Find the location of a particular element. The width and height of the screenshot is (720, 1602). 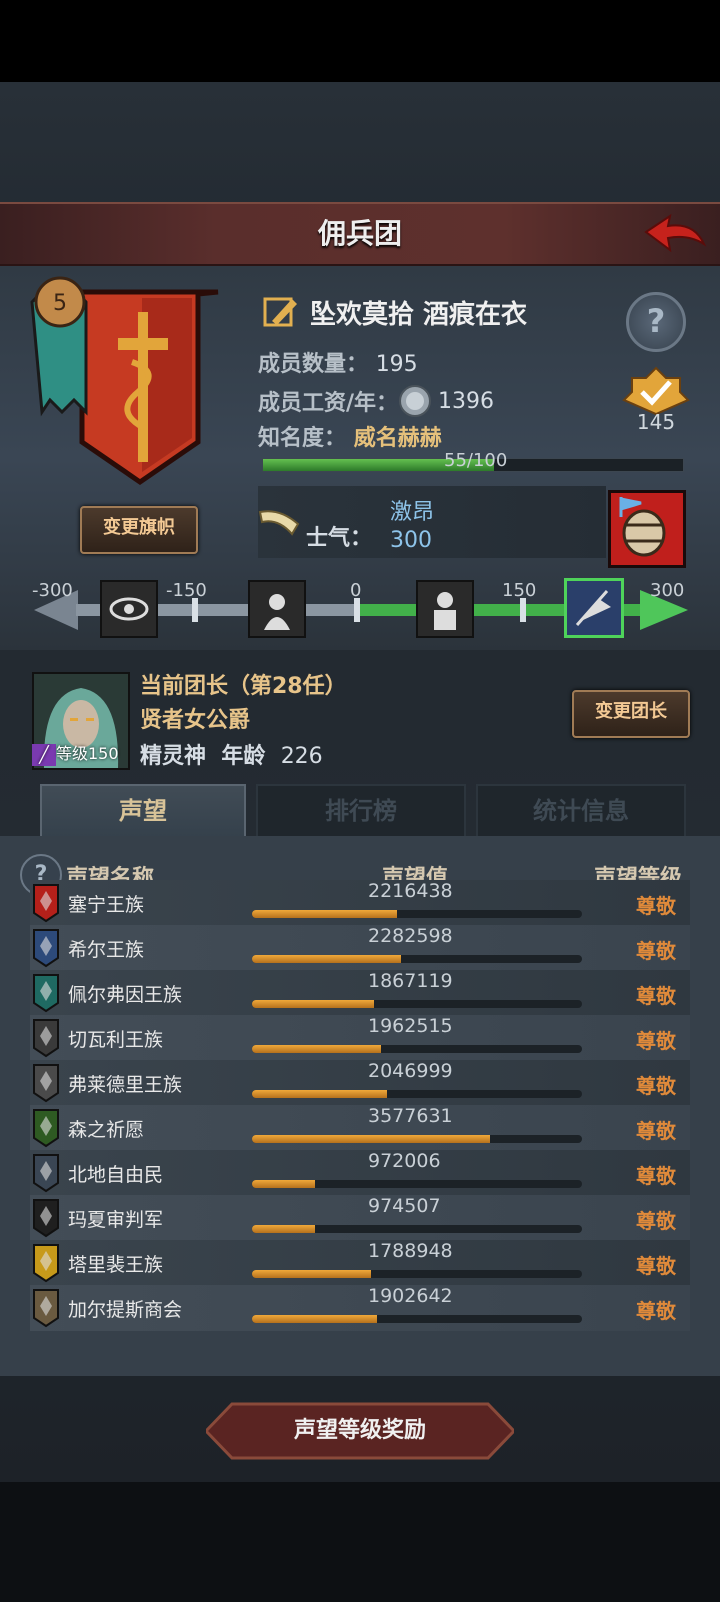

edit-icon is located at coordinates (281, 312).